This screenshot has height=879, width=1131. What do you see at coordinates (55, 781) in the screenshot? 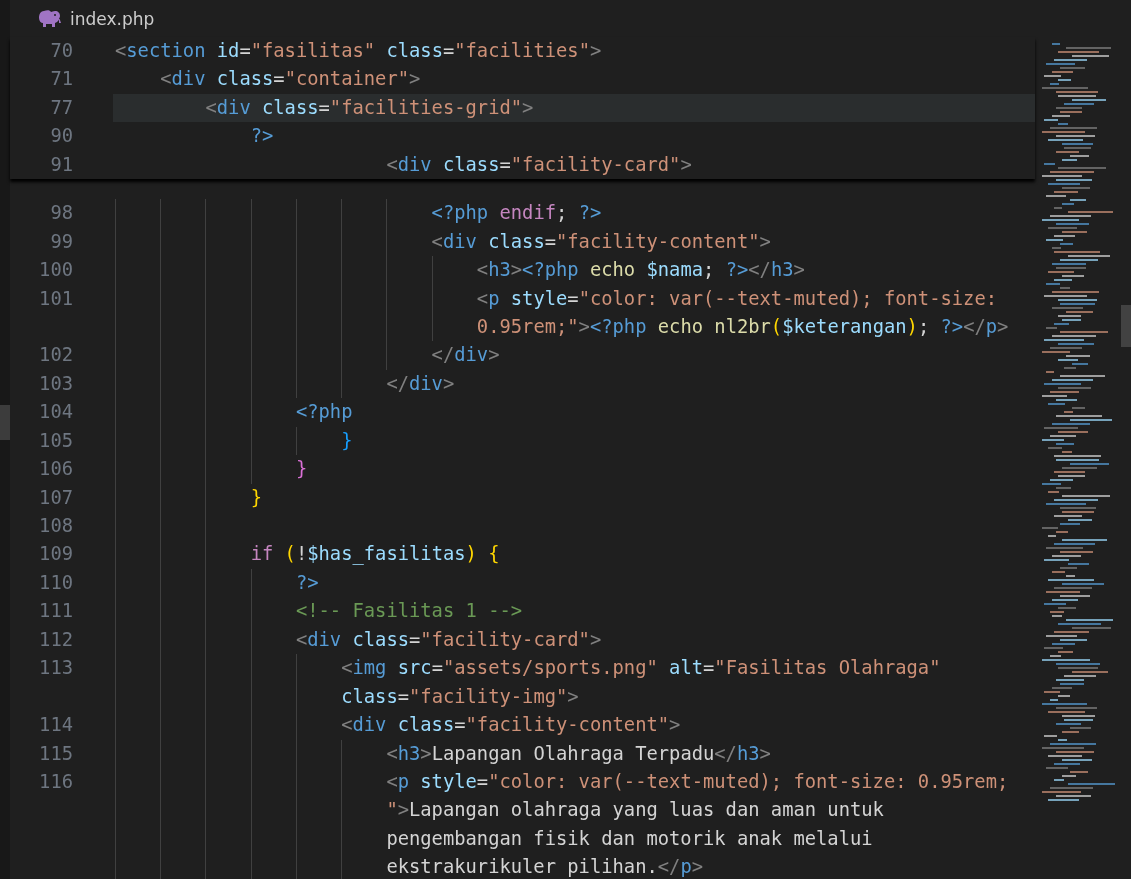
I see `line-number: 116` at bounding box center [55, 781].